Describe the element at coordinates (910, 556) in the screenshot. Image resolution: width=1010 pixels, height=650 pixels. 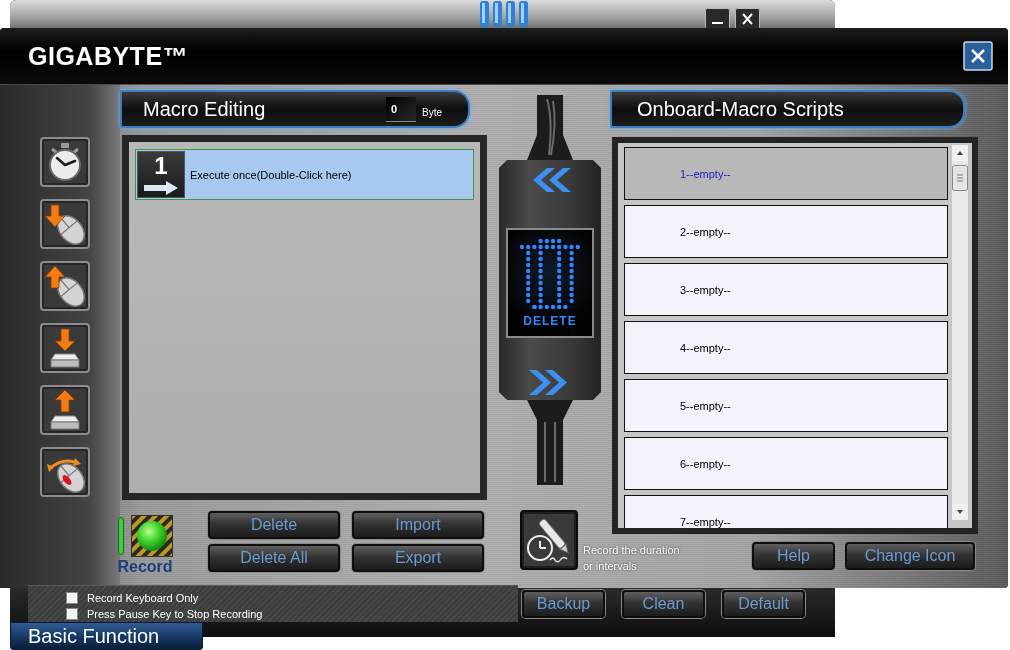
I see `change-icon-button: Change Icon` at that location.